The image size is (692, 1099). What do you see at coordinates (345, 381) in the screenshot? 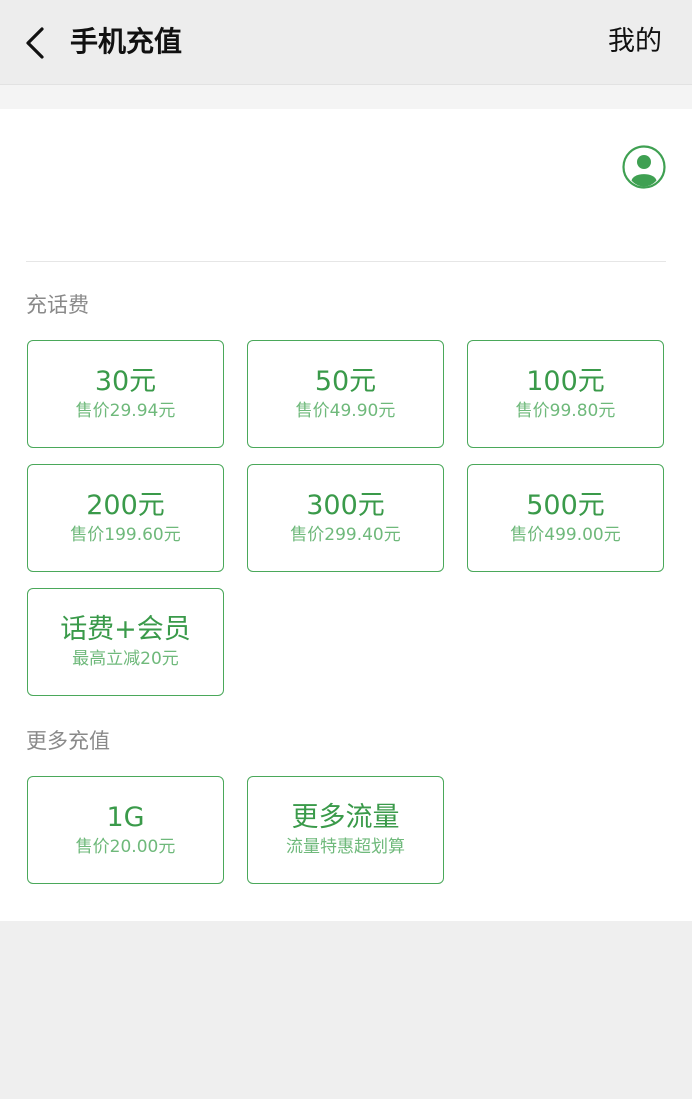
I see `recharge-amount: 50元` at bounding box center [345, 381].